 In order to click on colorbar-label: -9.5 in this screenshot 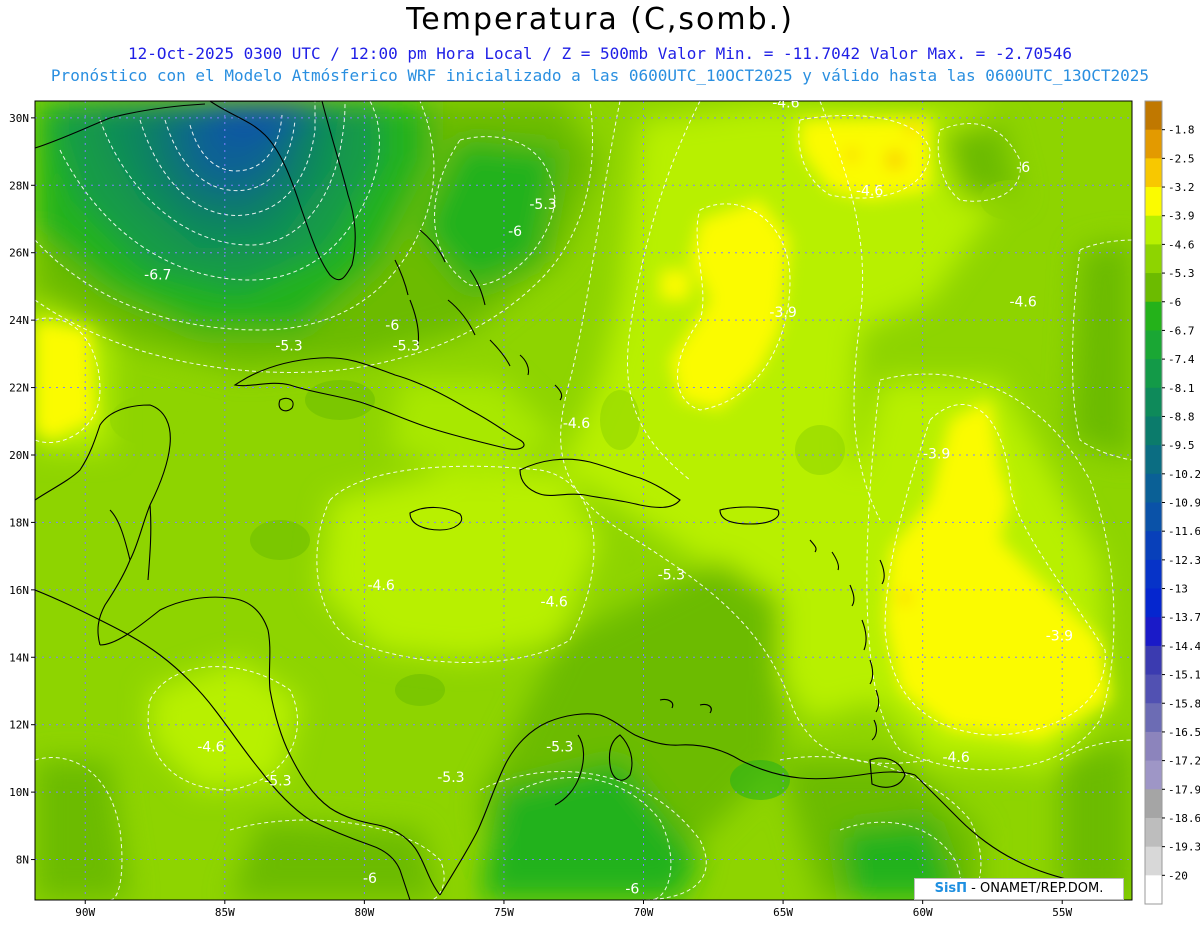, I will do `click(1181, 445)`.